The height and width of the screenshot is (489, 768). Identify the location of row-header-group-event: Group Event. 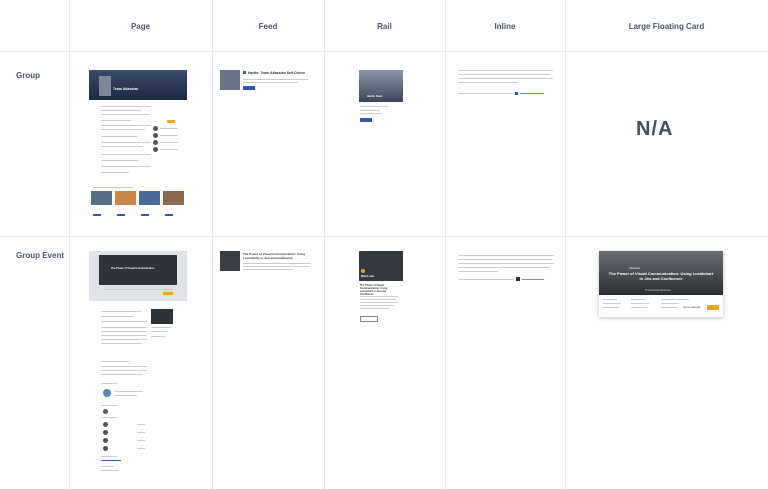
(40, 255).